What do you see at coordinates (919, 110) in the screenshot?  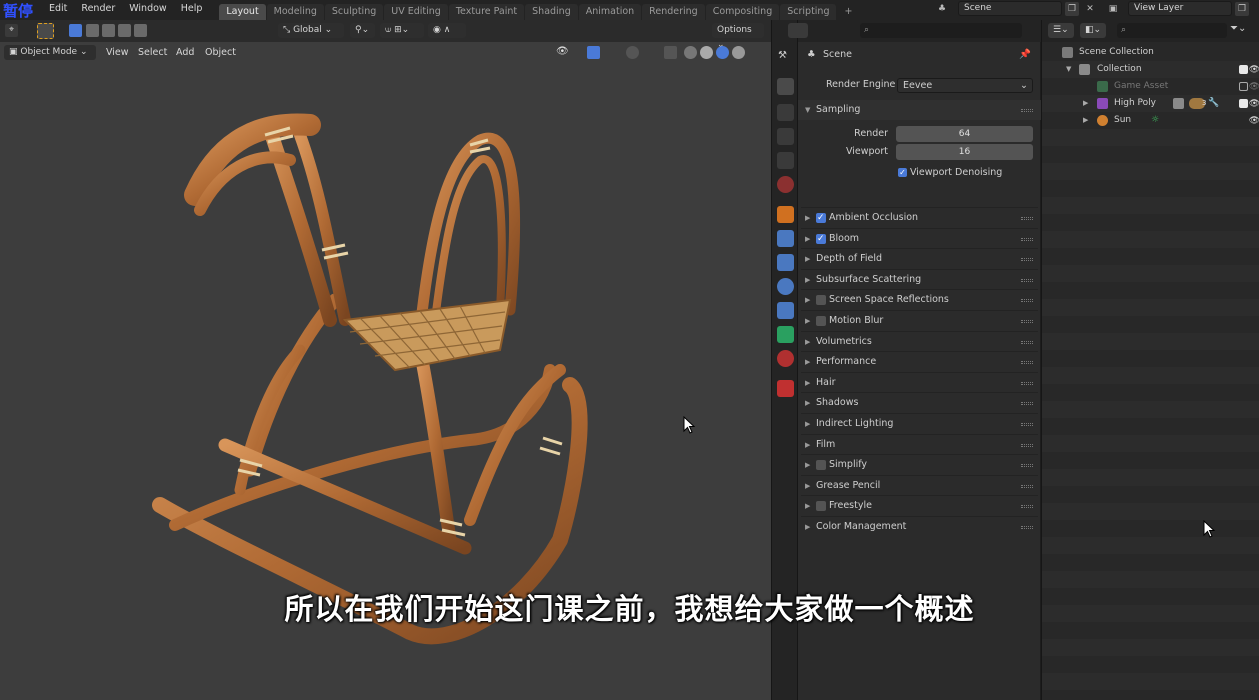 I see `panel-sampling-header: ▼ Sampling` at bounding box center [919, 110].